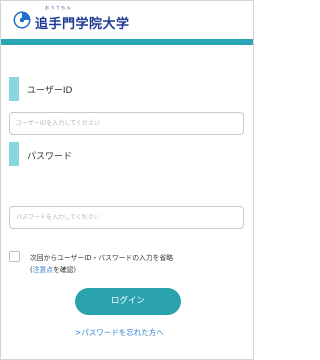 This screenshot has width=320, height=360. Describe the element at coordinates (82, 24) in the screenshot. I see `university-name: 追手門学院大学` at that location.